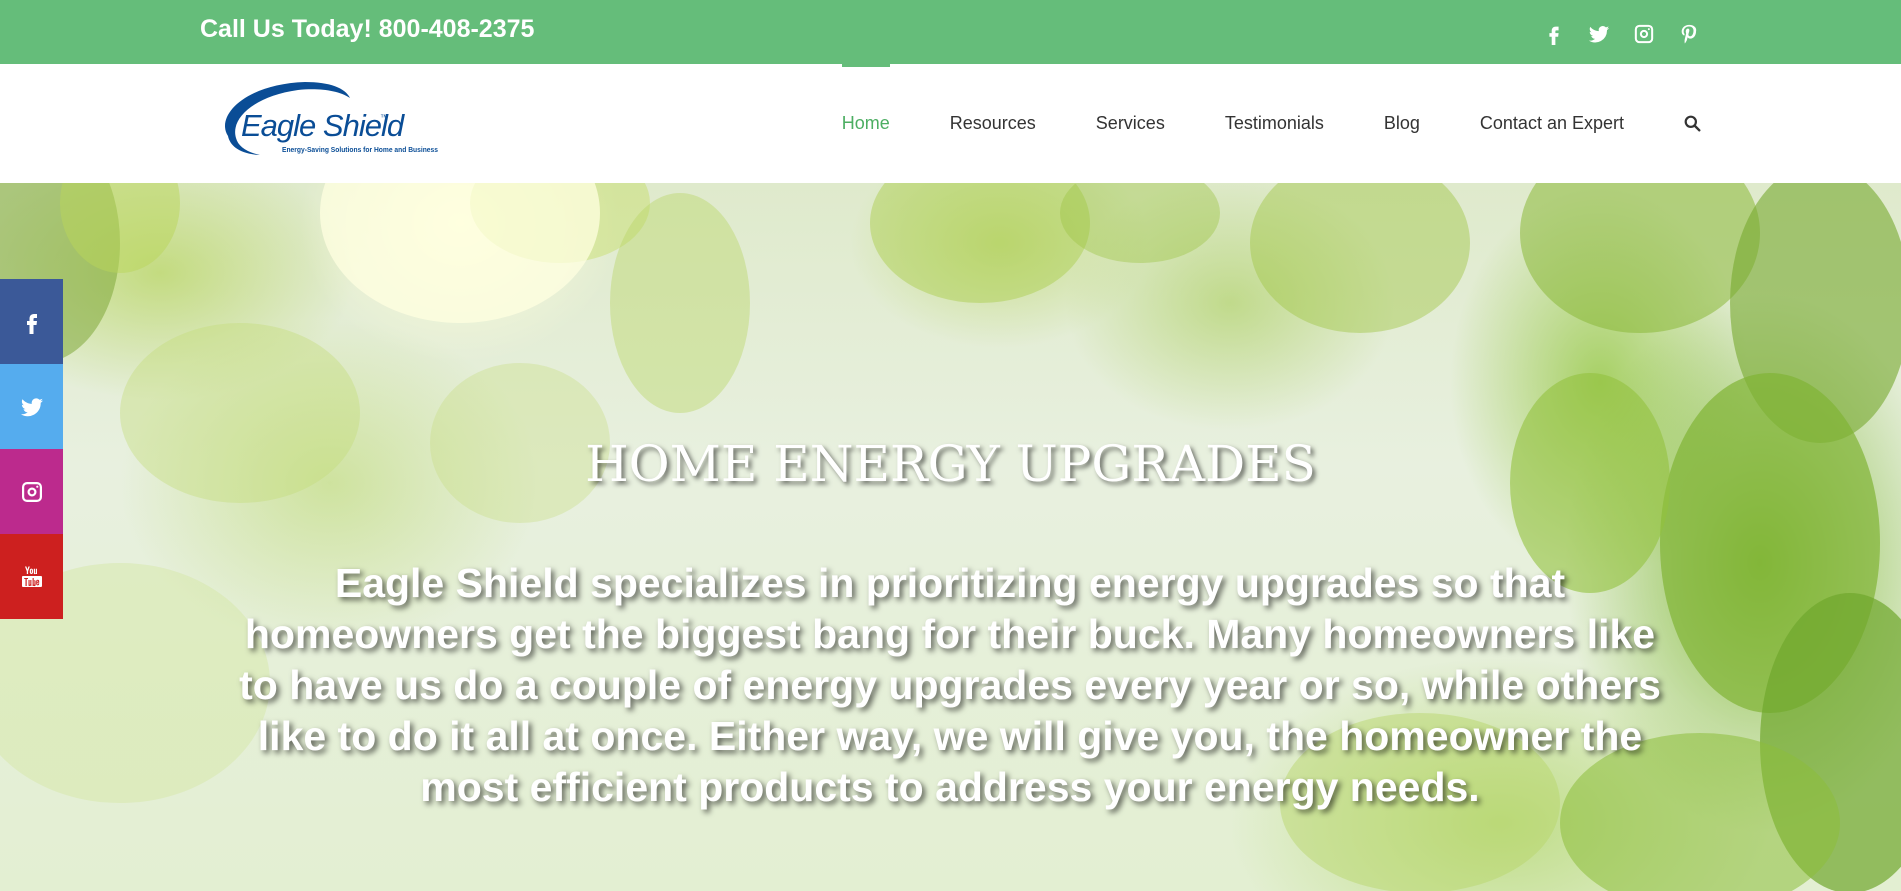 The height and width of the screenshot is (891, 1901). I want to click on nav-contact-label: Contact an Expert, so click(1551, 123).